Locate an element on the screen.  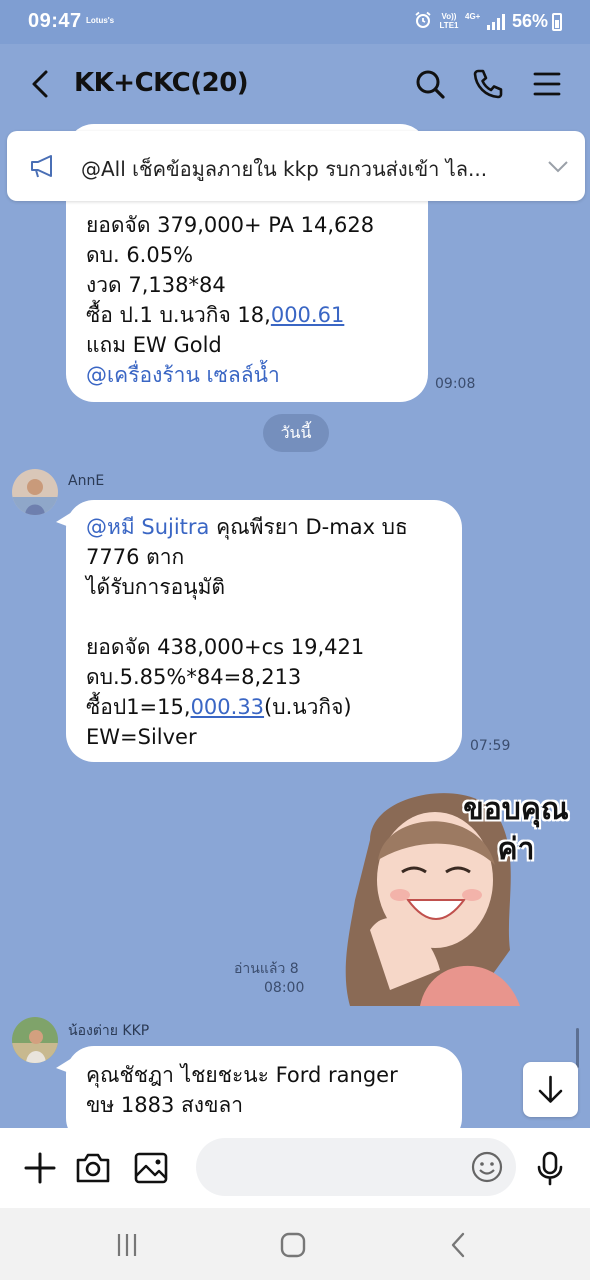
arrow-down-icon is located at coordinates (550, 1089).